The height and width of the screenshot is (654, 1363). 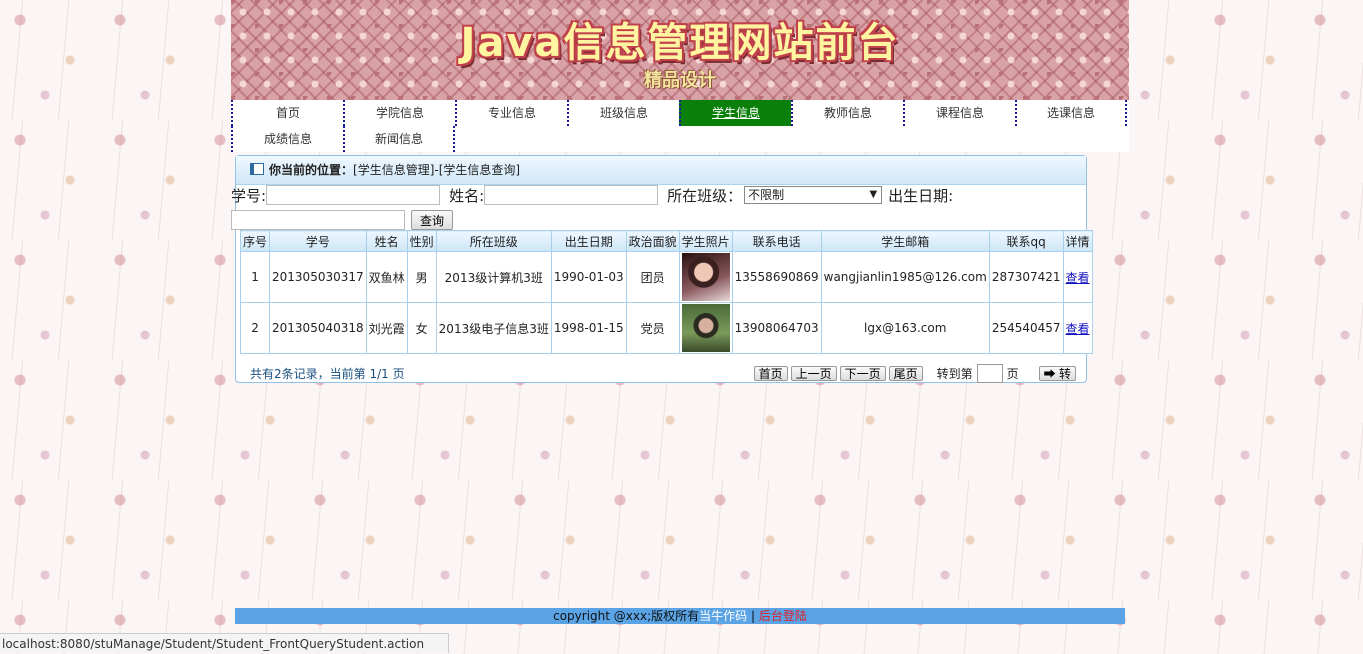 I want to click on breadcrumb-path: [学生信息管理]-[学生信息查询], so click(x=437, y=170).